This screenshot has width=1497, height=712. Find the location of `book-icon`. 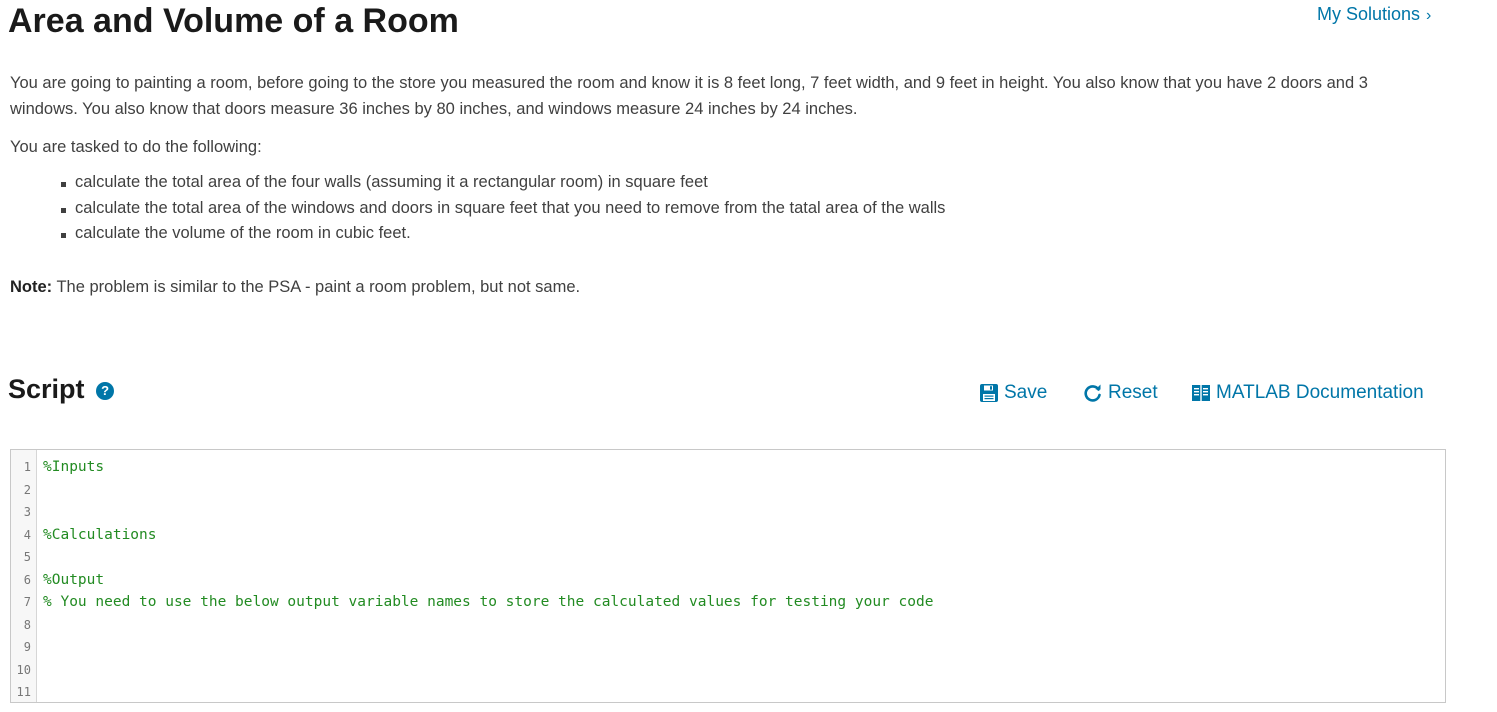

book-icon is located at coordinates (1201, 393).